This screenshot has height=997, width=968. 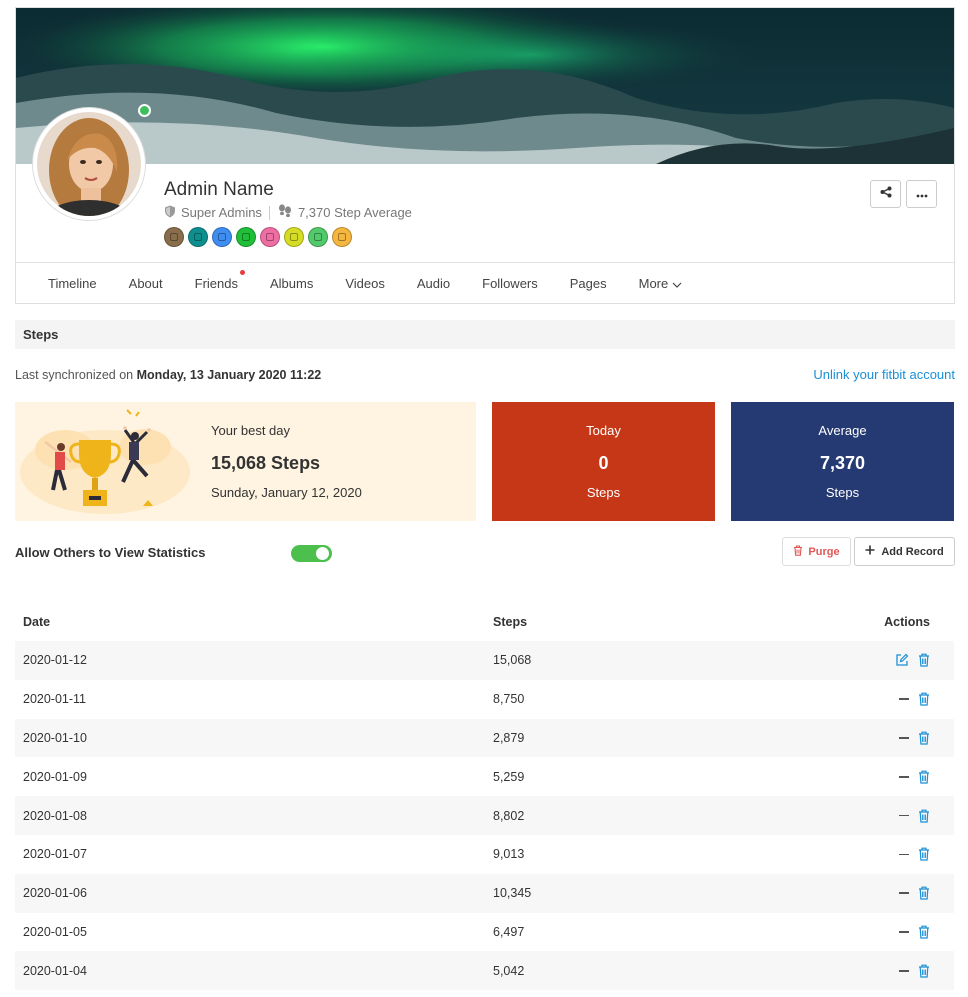 What do you see at coordinates (484, 776) in the screenshot?
I see `table-row: 2020-01-09 5,259` at bounding box center [484, 776].